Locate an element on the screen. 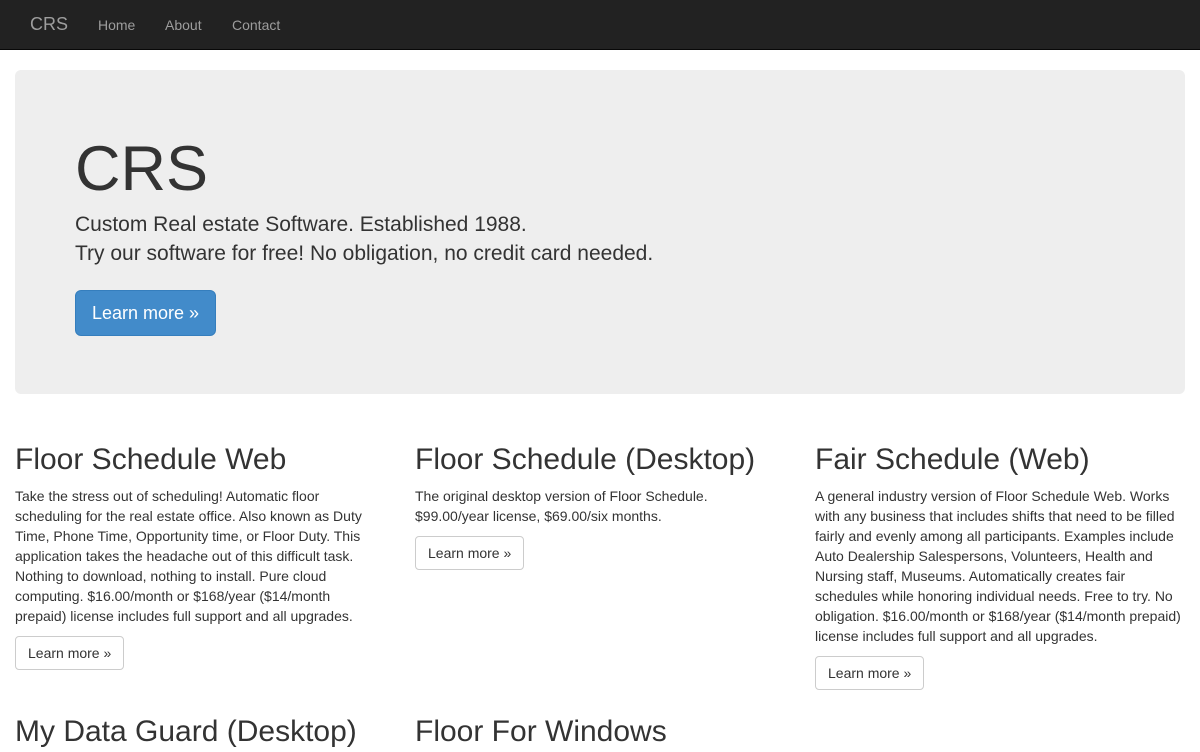  product-title: Floor Schedule Web is located at coordinates (151, 459).